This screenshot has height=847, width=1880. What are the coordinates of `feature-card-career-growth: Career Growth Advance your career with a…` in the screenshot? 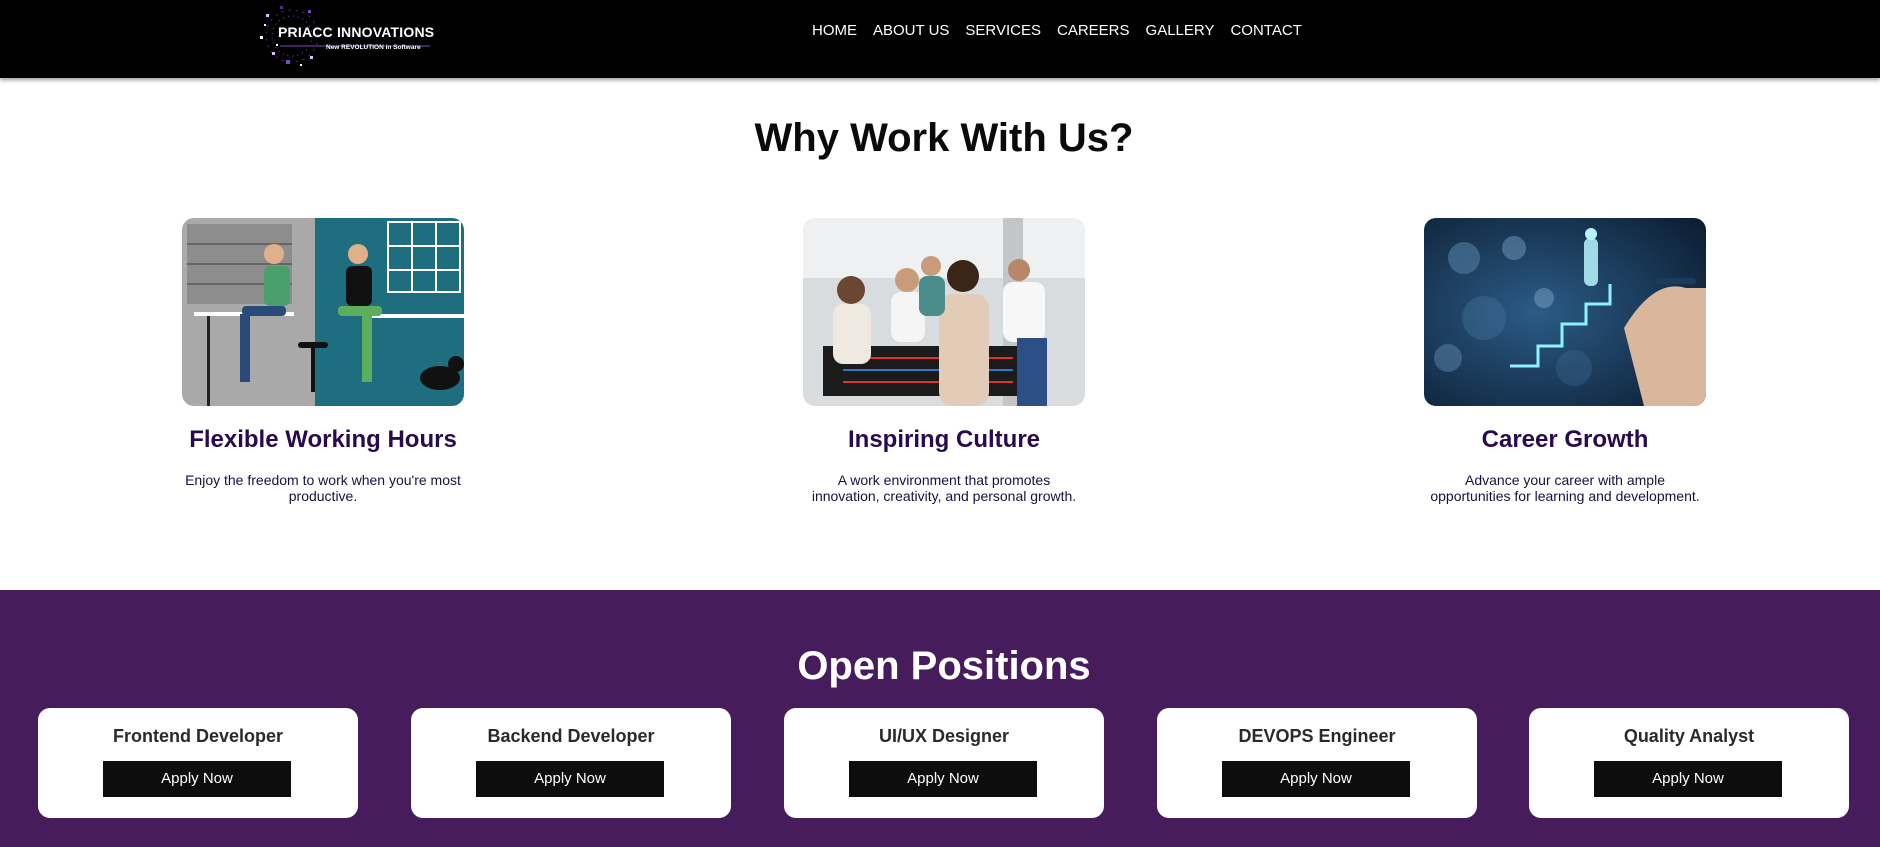 It's located at (1565, 361).